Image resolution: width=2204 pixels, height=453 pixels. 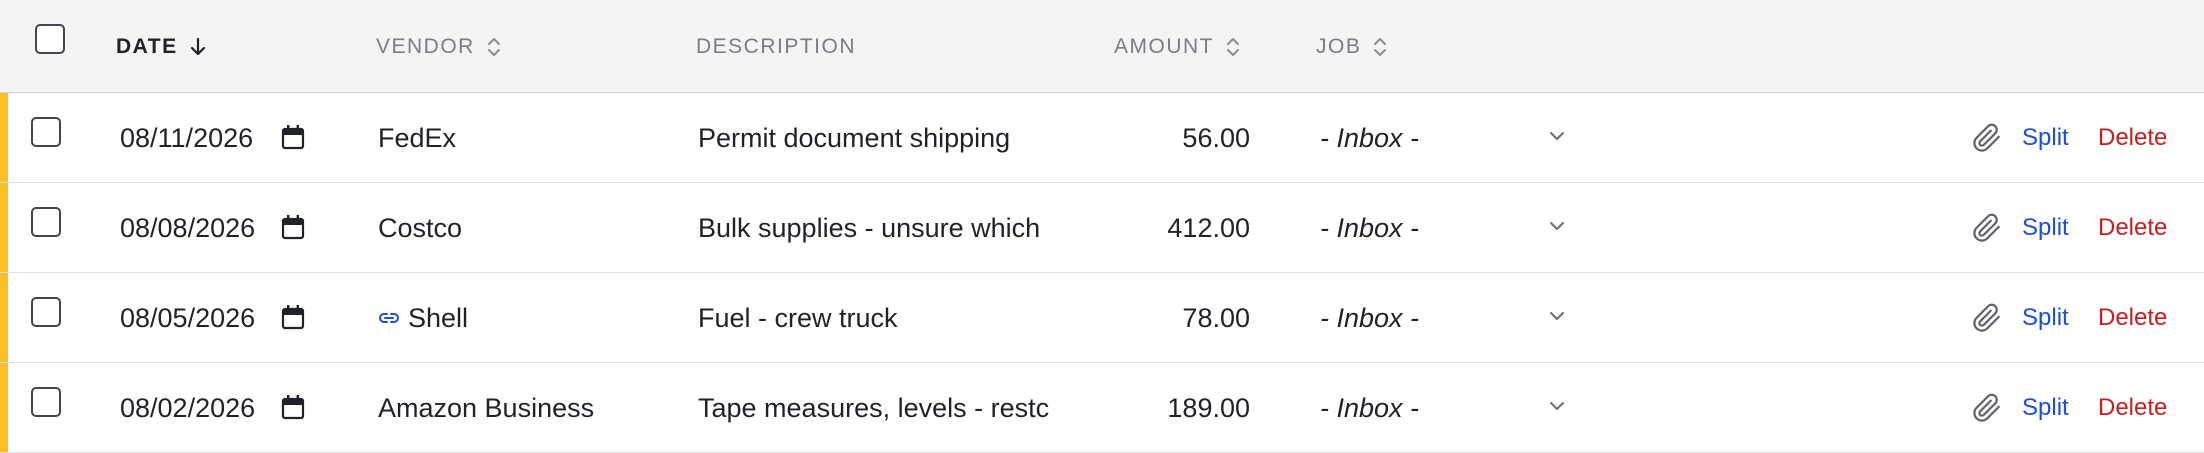 I want to click on column-header-date-label: DATE, so click(x=147, y=46).